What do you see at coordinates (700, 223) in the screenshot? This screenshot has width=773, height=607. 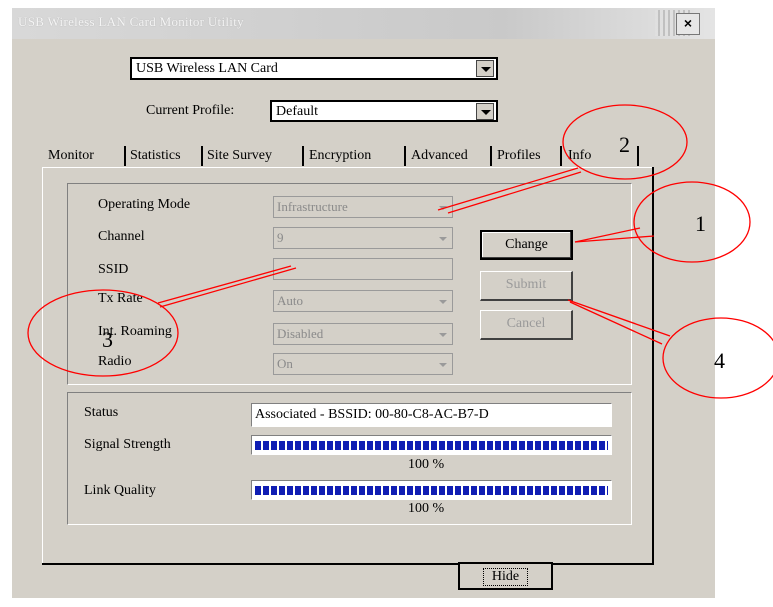 I see `callout-number-1: 1` at bounding box center [700, 223].